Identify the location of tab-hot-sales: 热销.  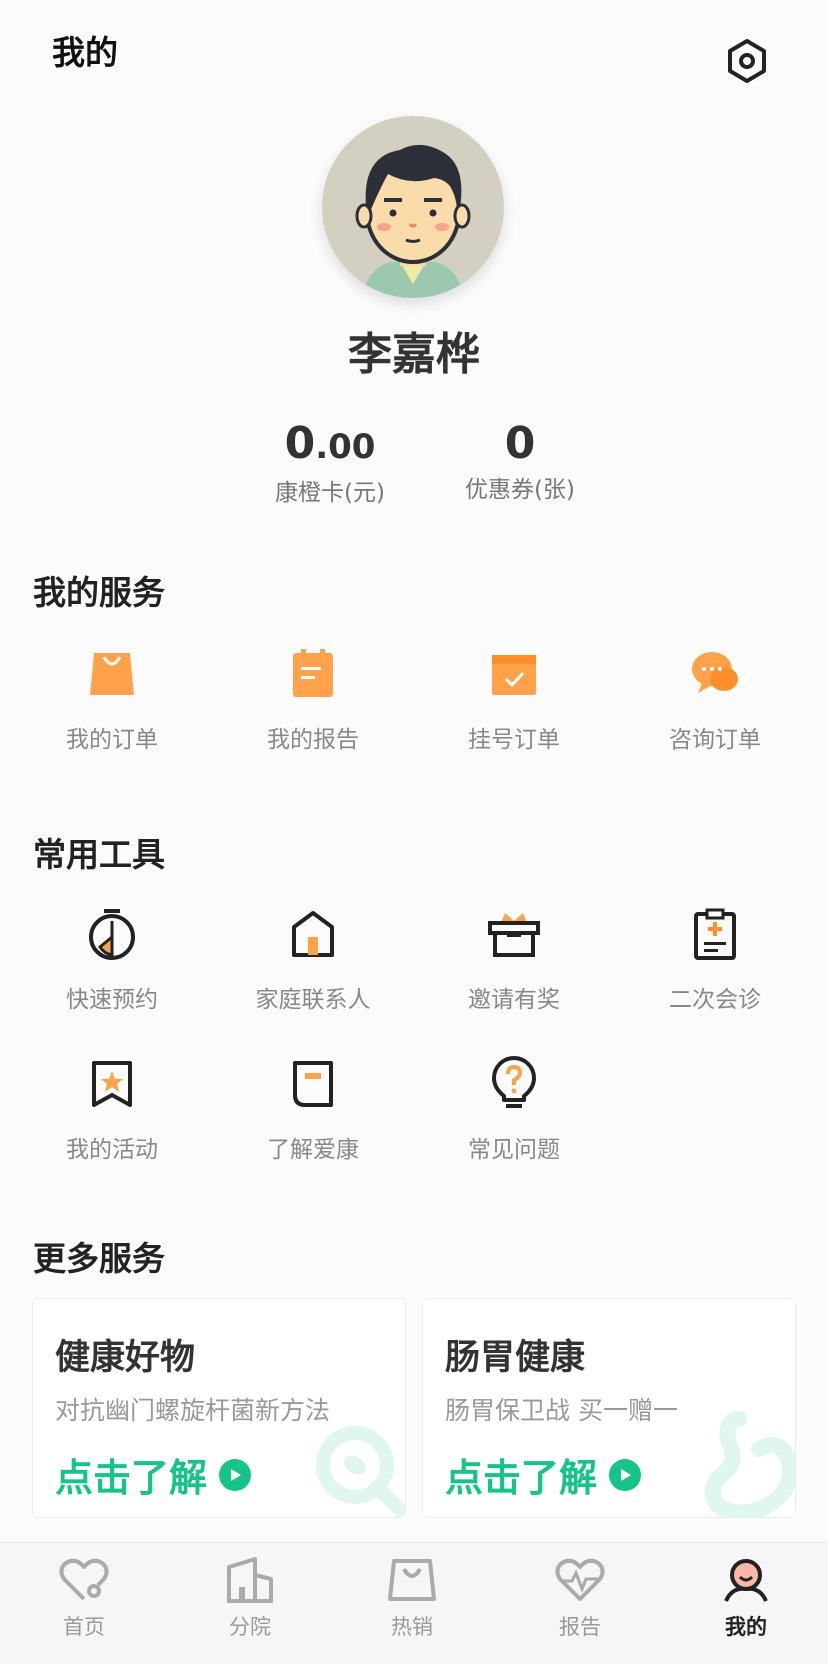
(412, 1598).